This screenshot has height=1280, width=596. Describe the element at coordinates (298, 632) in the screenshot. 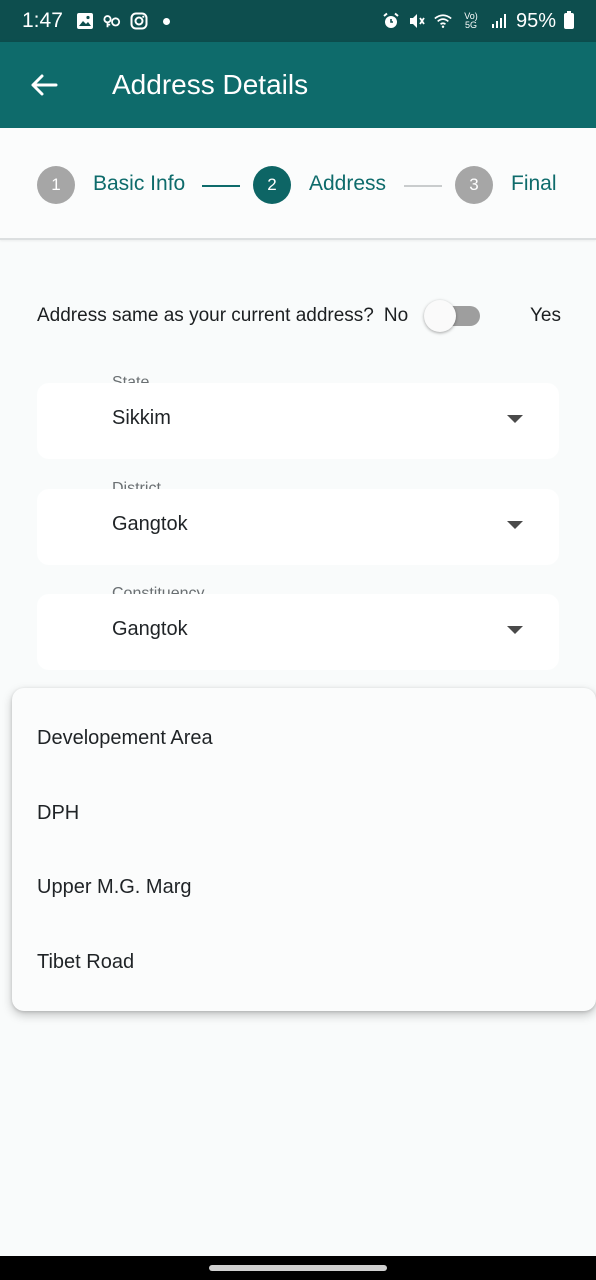

I see `constituency-dropdown: Gangtok` at that location.